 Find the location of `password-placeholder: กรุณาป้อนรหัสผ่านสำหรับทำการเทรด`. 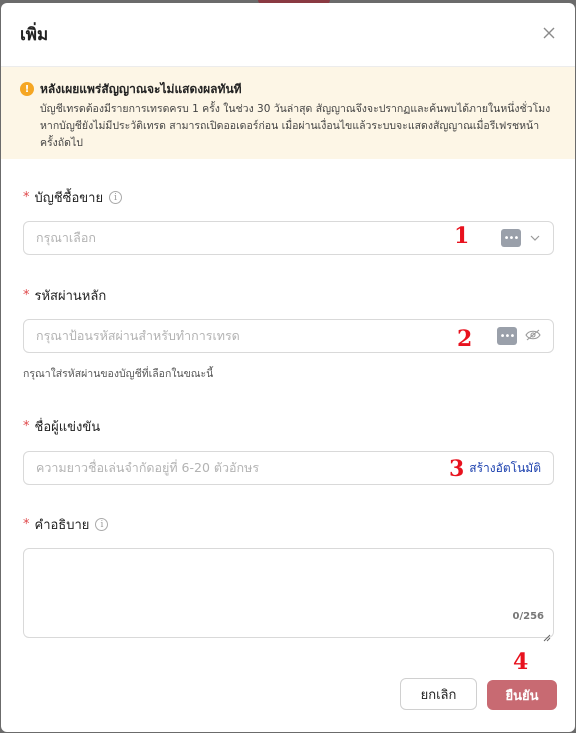

password-placeholder: กรุณาป้อนรหัสผ่านสำหรับทำการเทรด is located at coordinates (138, 335).